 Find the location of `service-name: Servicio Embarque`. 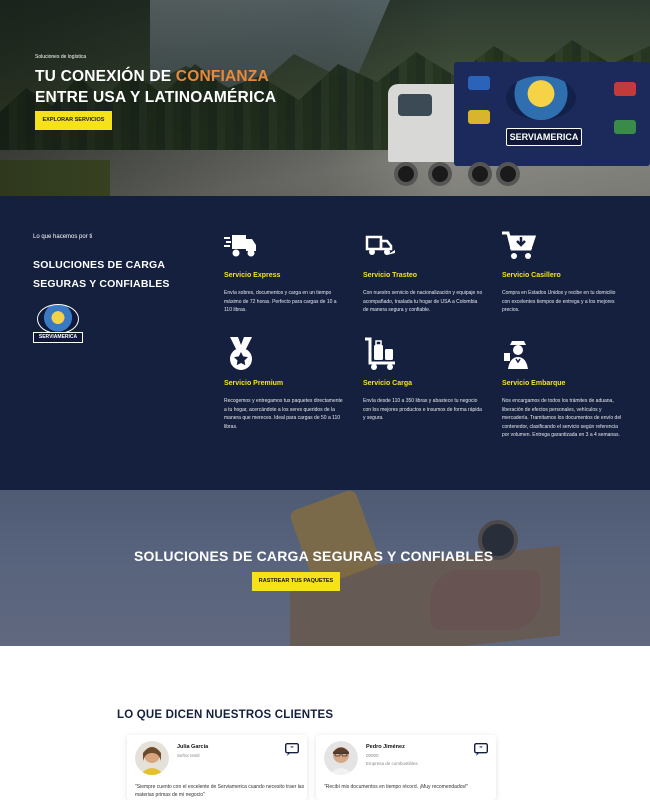

service-name: Servicio Embarque is located at coordinates (534, 383).